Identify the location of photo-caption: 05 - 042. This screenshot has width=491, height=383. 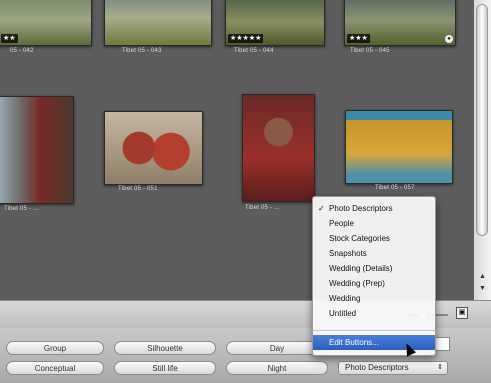
(22, 51).